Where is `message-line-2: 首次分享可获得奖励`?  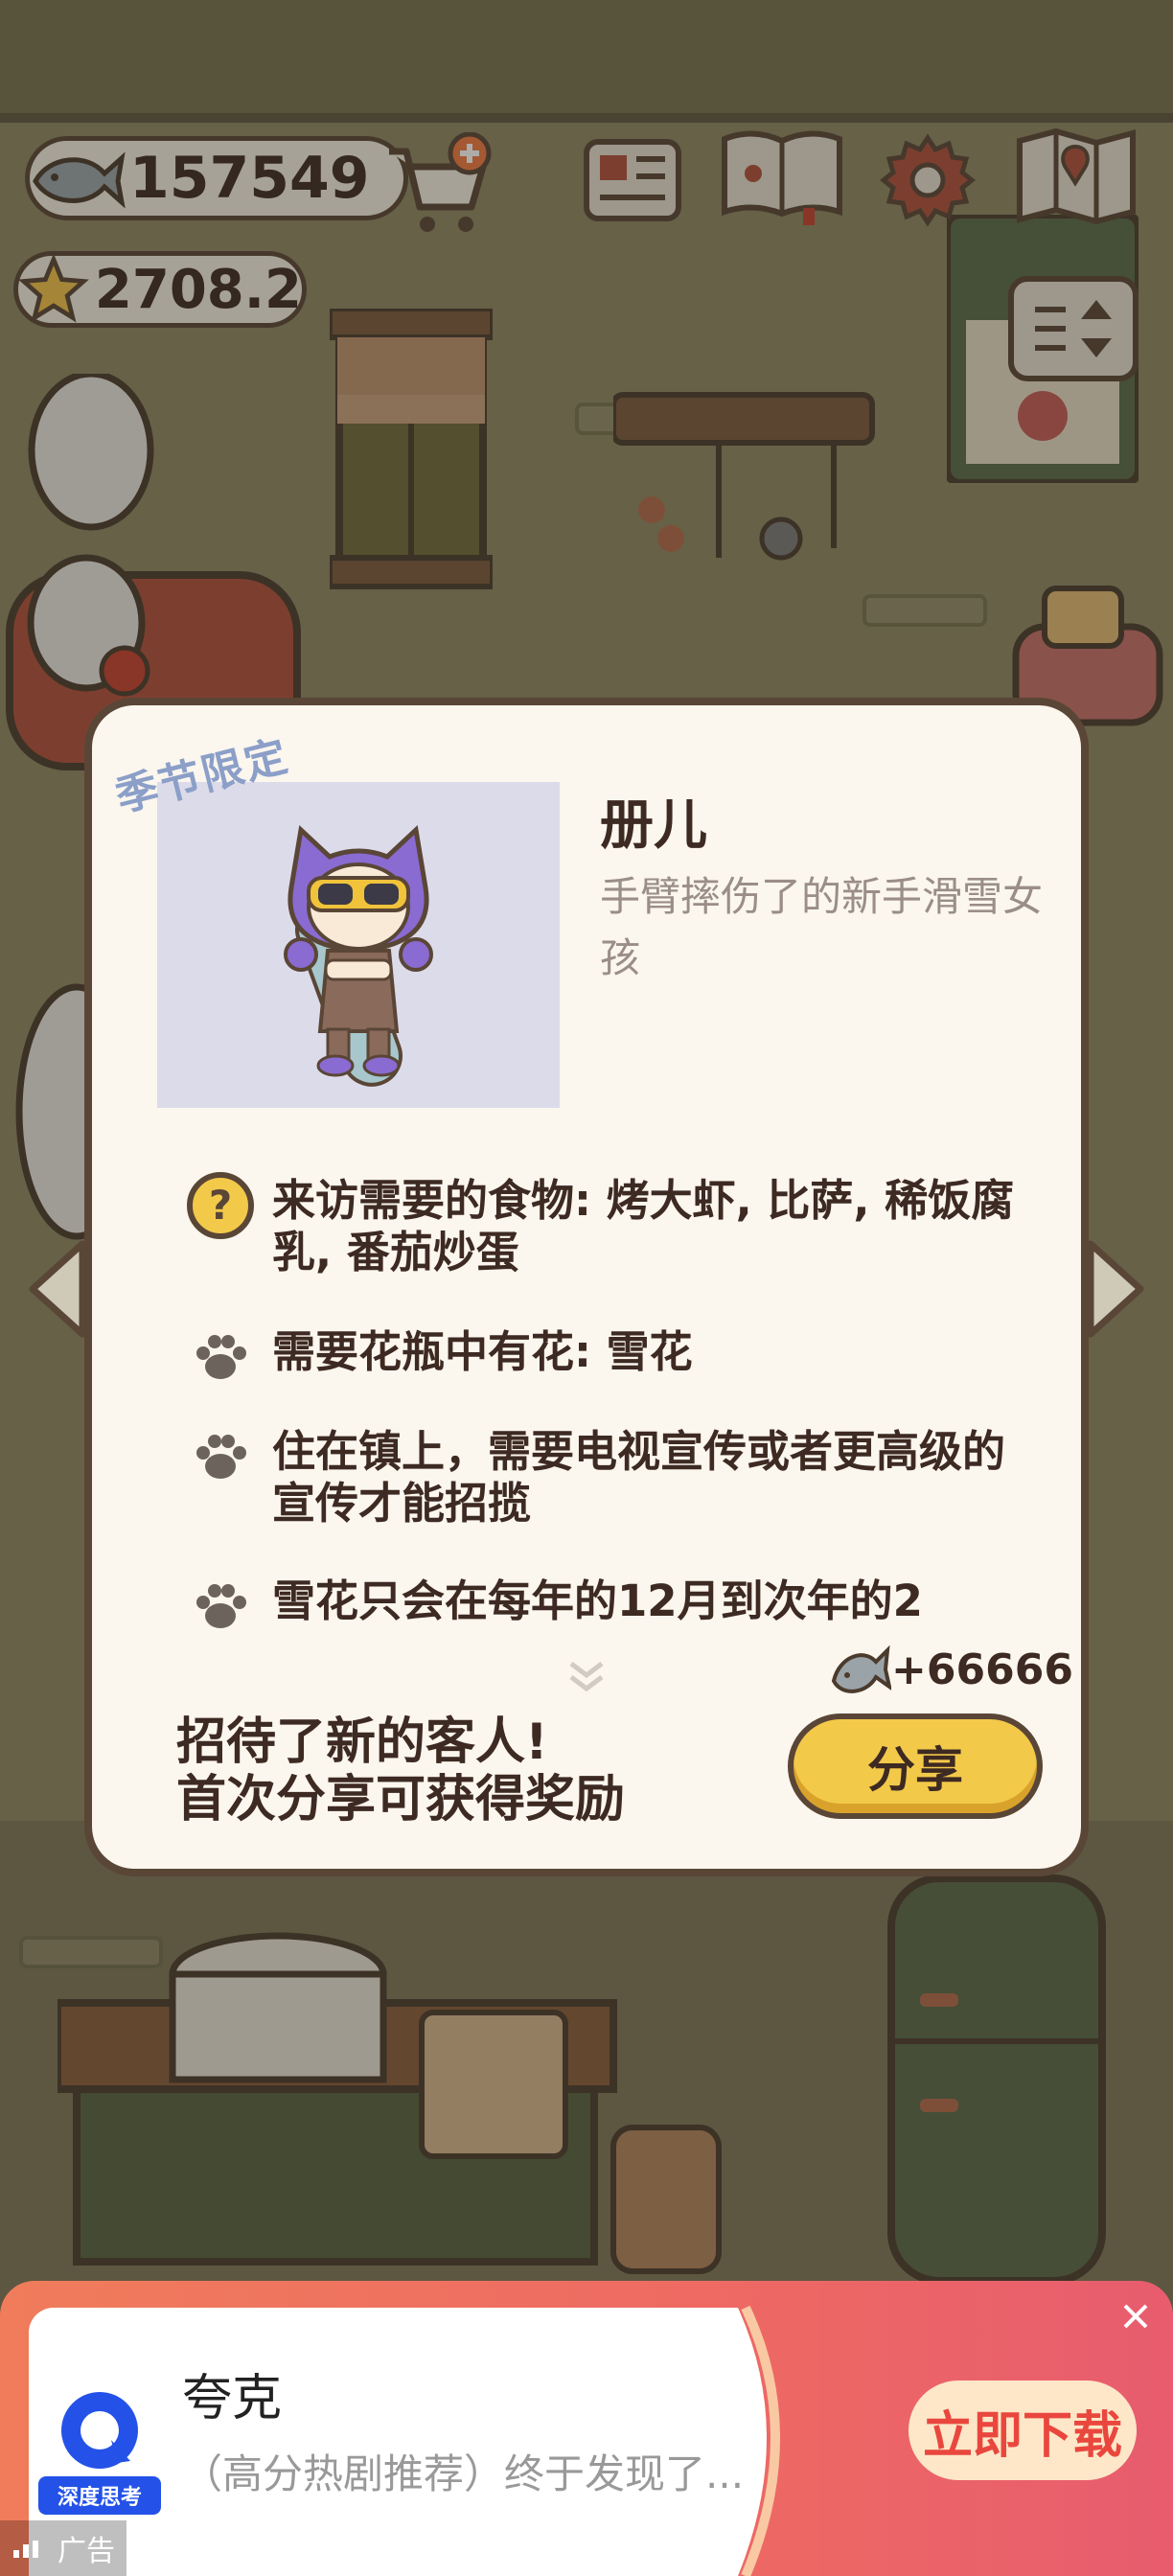
message-line-2: 首次分享可获得奖励 is located at coordinates (401, 1799).